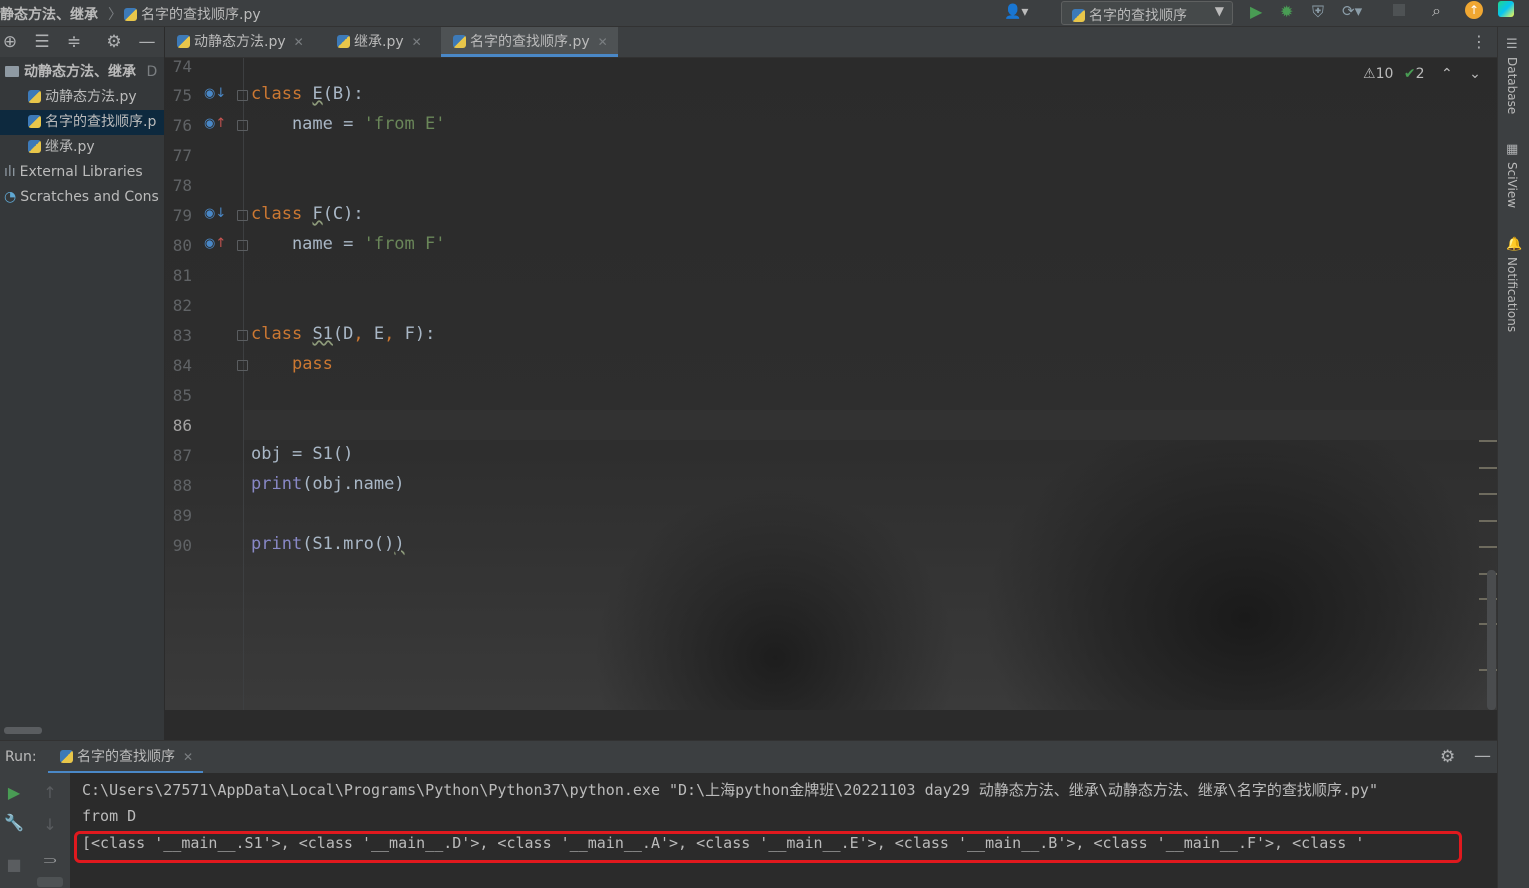  What do you see at coordinates (10, 172) in the screenshot?
I see `library-icon: ılı` at bounding box center [10, 172].